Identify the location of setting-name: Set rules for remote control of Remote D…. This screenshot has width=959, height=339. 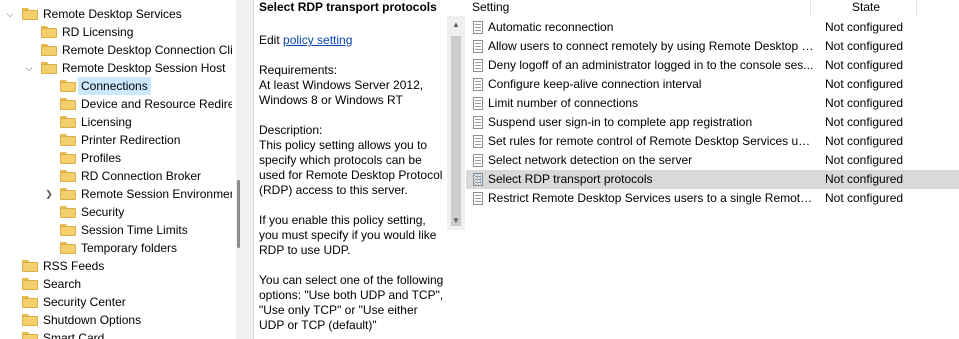
(652, 141).